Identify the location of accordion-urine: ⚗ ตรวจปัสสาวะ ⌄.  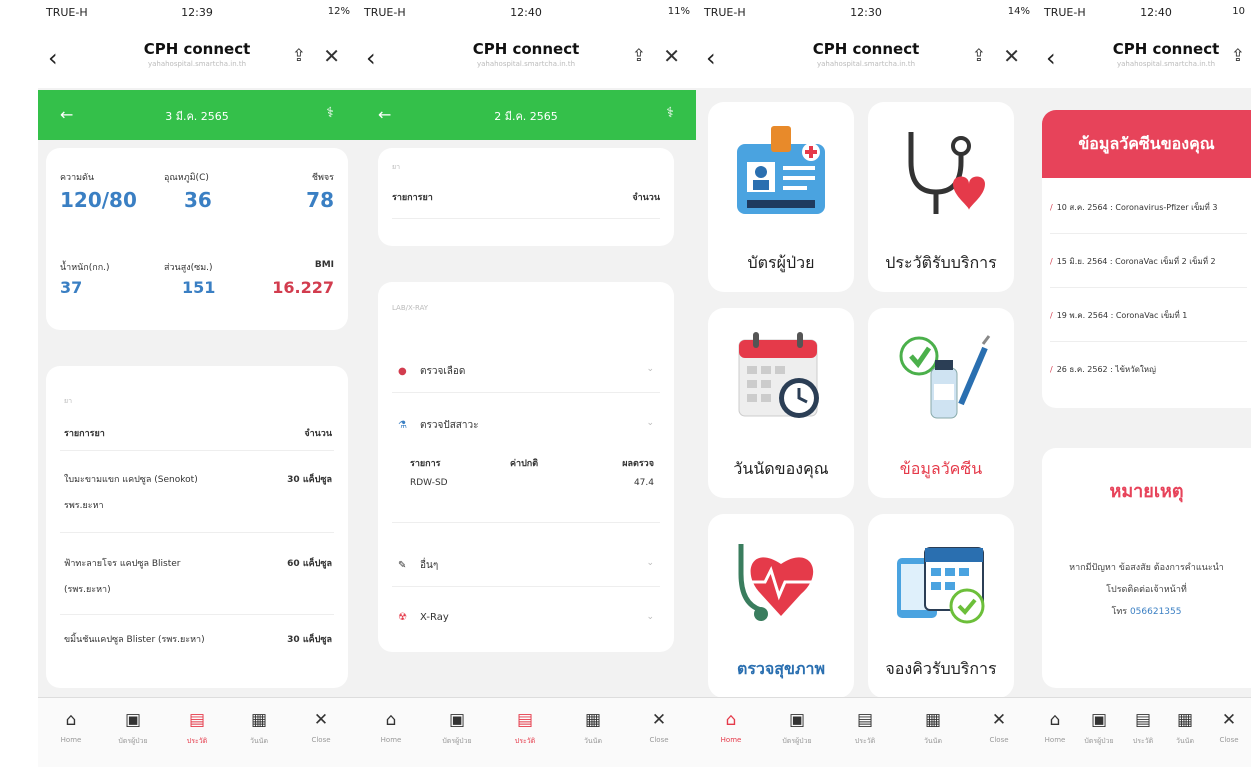
(526, 425).